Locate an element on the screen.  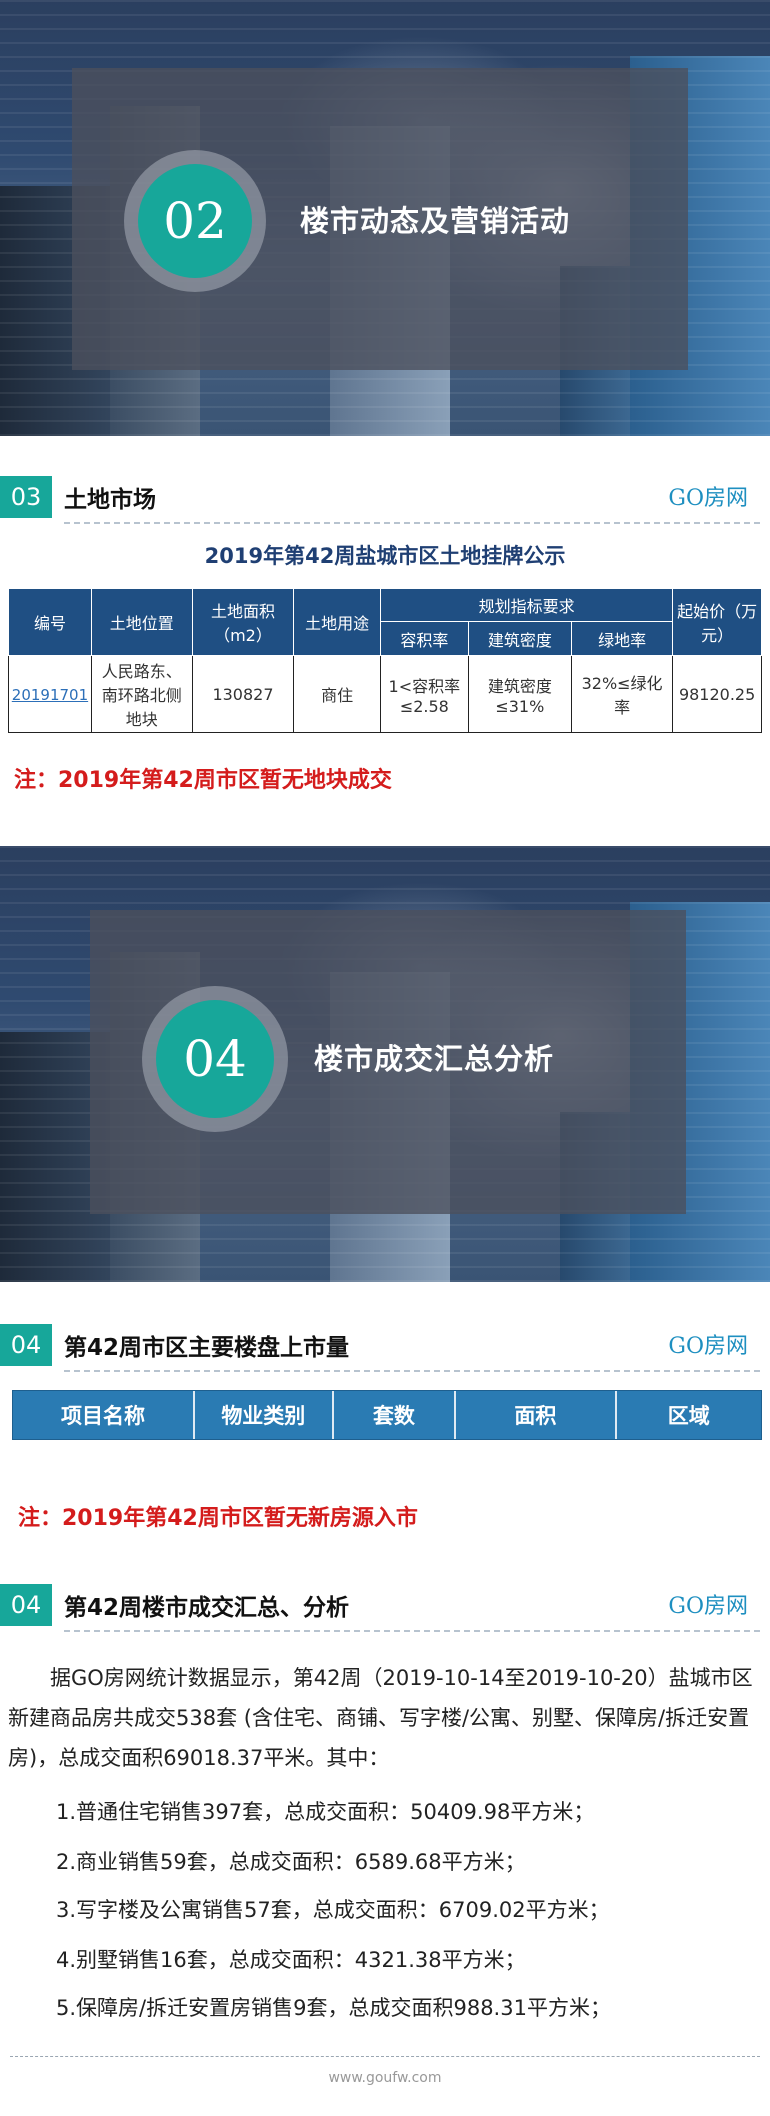
col-header-price: 起始价（万元） is located at coordinates (717, 622).